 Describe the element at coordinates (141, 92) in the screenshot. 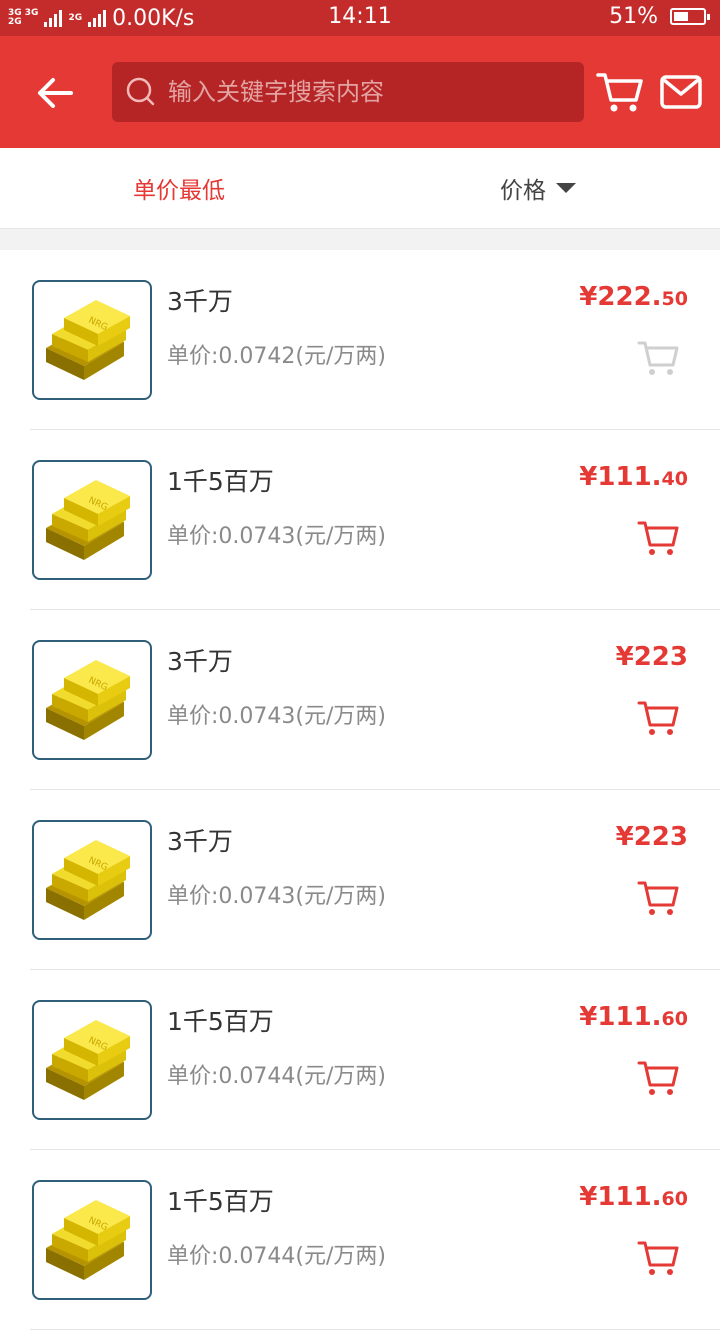

I see `search-icon` at that location.